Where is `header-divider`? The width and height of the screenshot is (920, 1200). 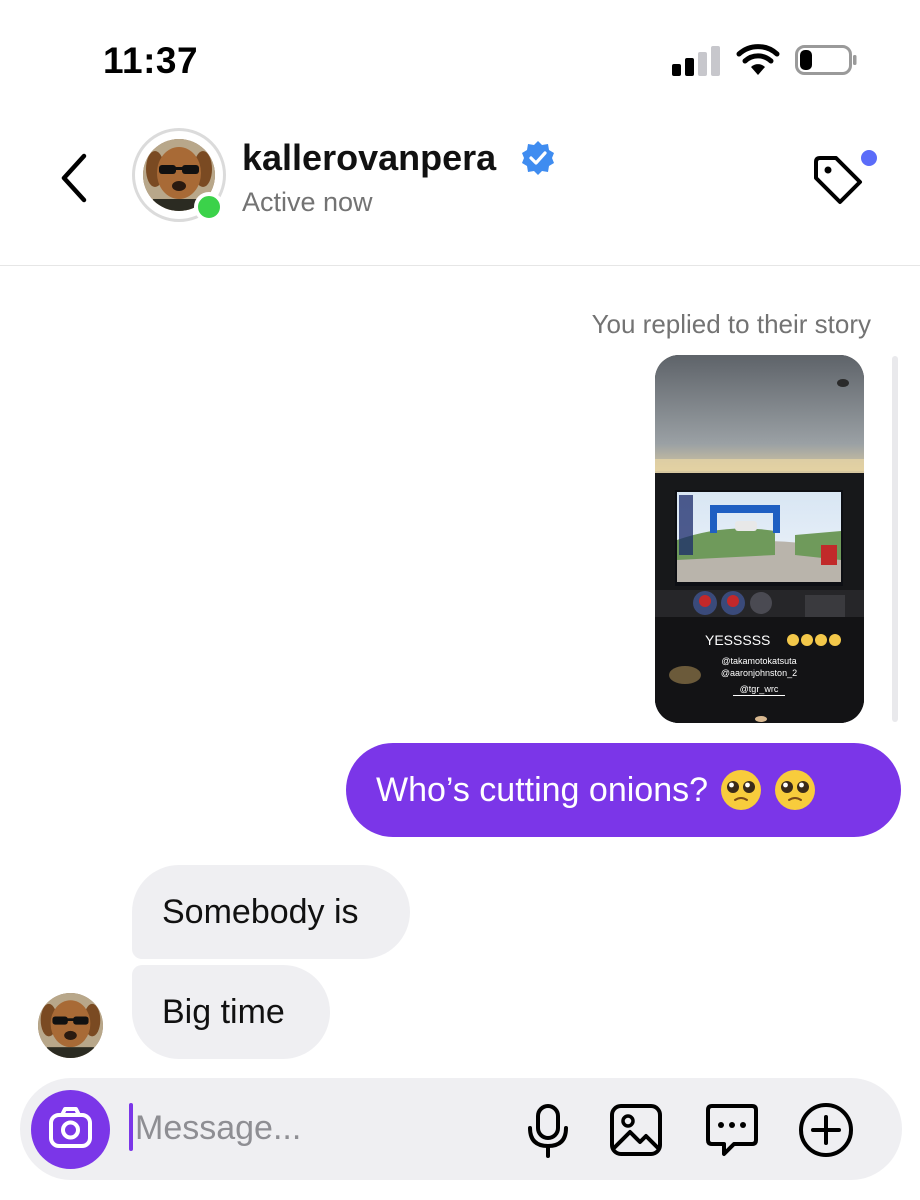 header-divider is located at coordinates (460, 265).